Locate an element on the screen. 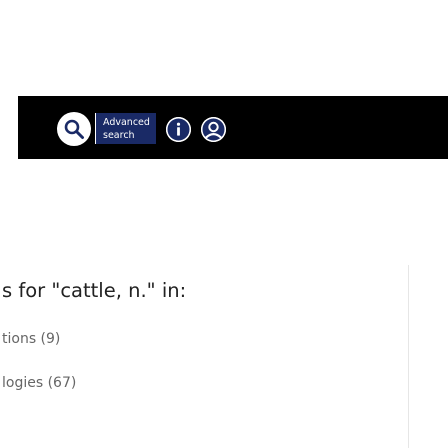 The image size is (448, 448). info-button is located at coordinates (178, 129).